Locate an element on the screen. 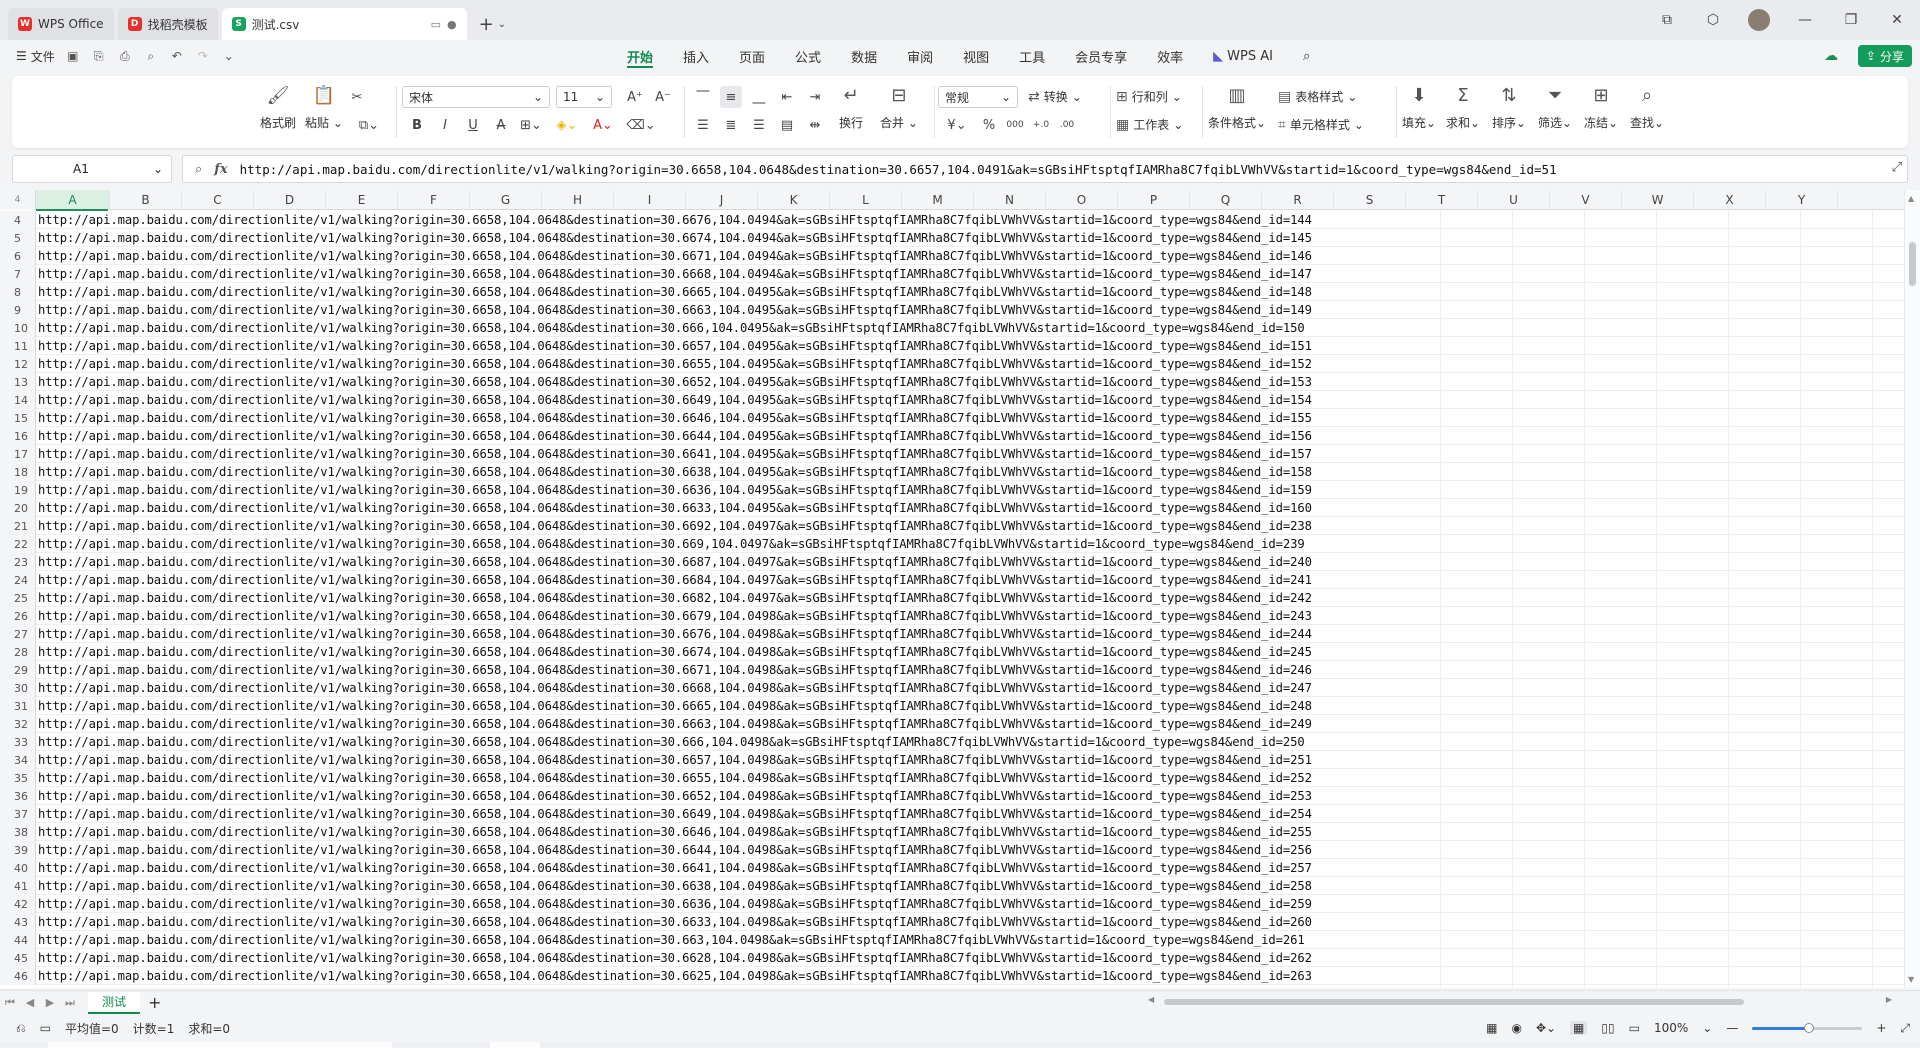 This screenshot has width=1920, height=1048. tab-page: 页面 is located at coordinates (752, 56).